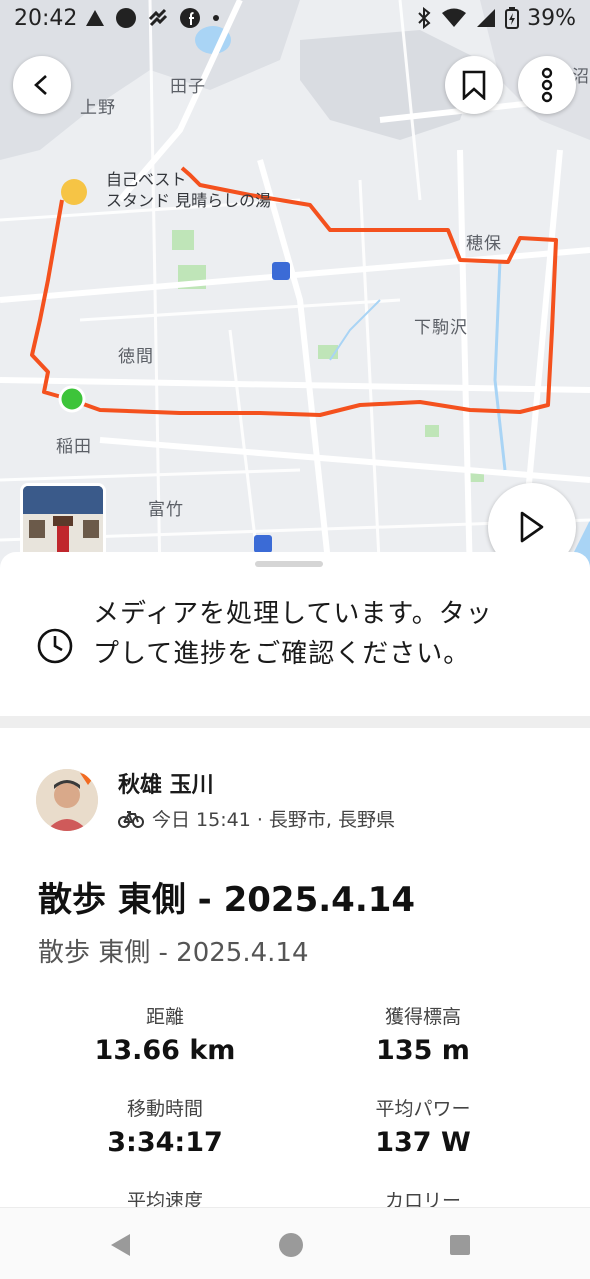 The image size is (590, 1279). Describe the element at coordinates (136, 357) in the screenshot. I see `map-label-tokuma: 徳間` at that location.